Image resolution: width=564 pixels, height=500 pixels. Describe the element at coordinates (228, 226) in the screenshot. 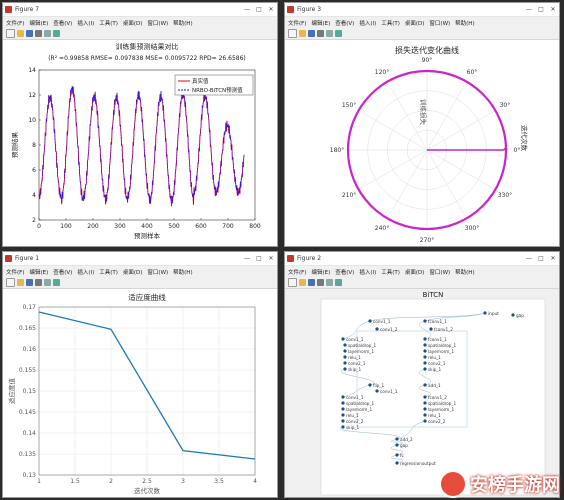

I see `x-tick-label: 700` at that location.